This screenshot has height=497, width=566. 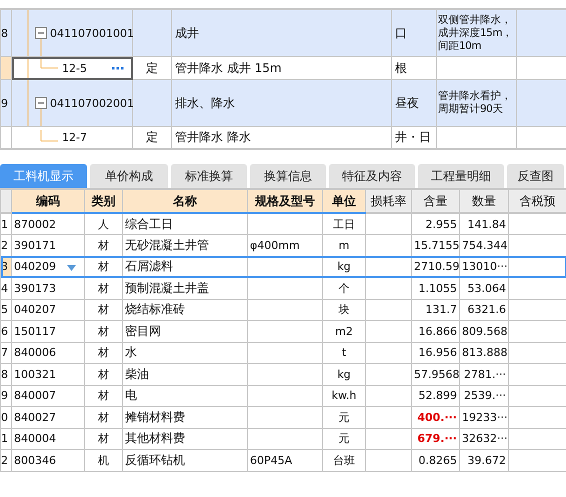 What do you see at coordinates (48, 460) in the screenshot?
I see `code-cell: 800346` at bounding box center [48, 460].